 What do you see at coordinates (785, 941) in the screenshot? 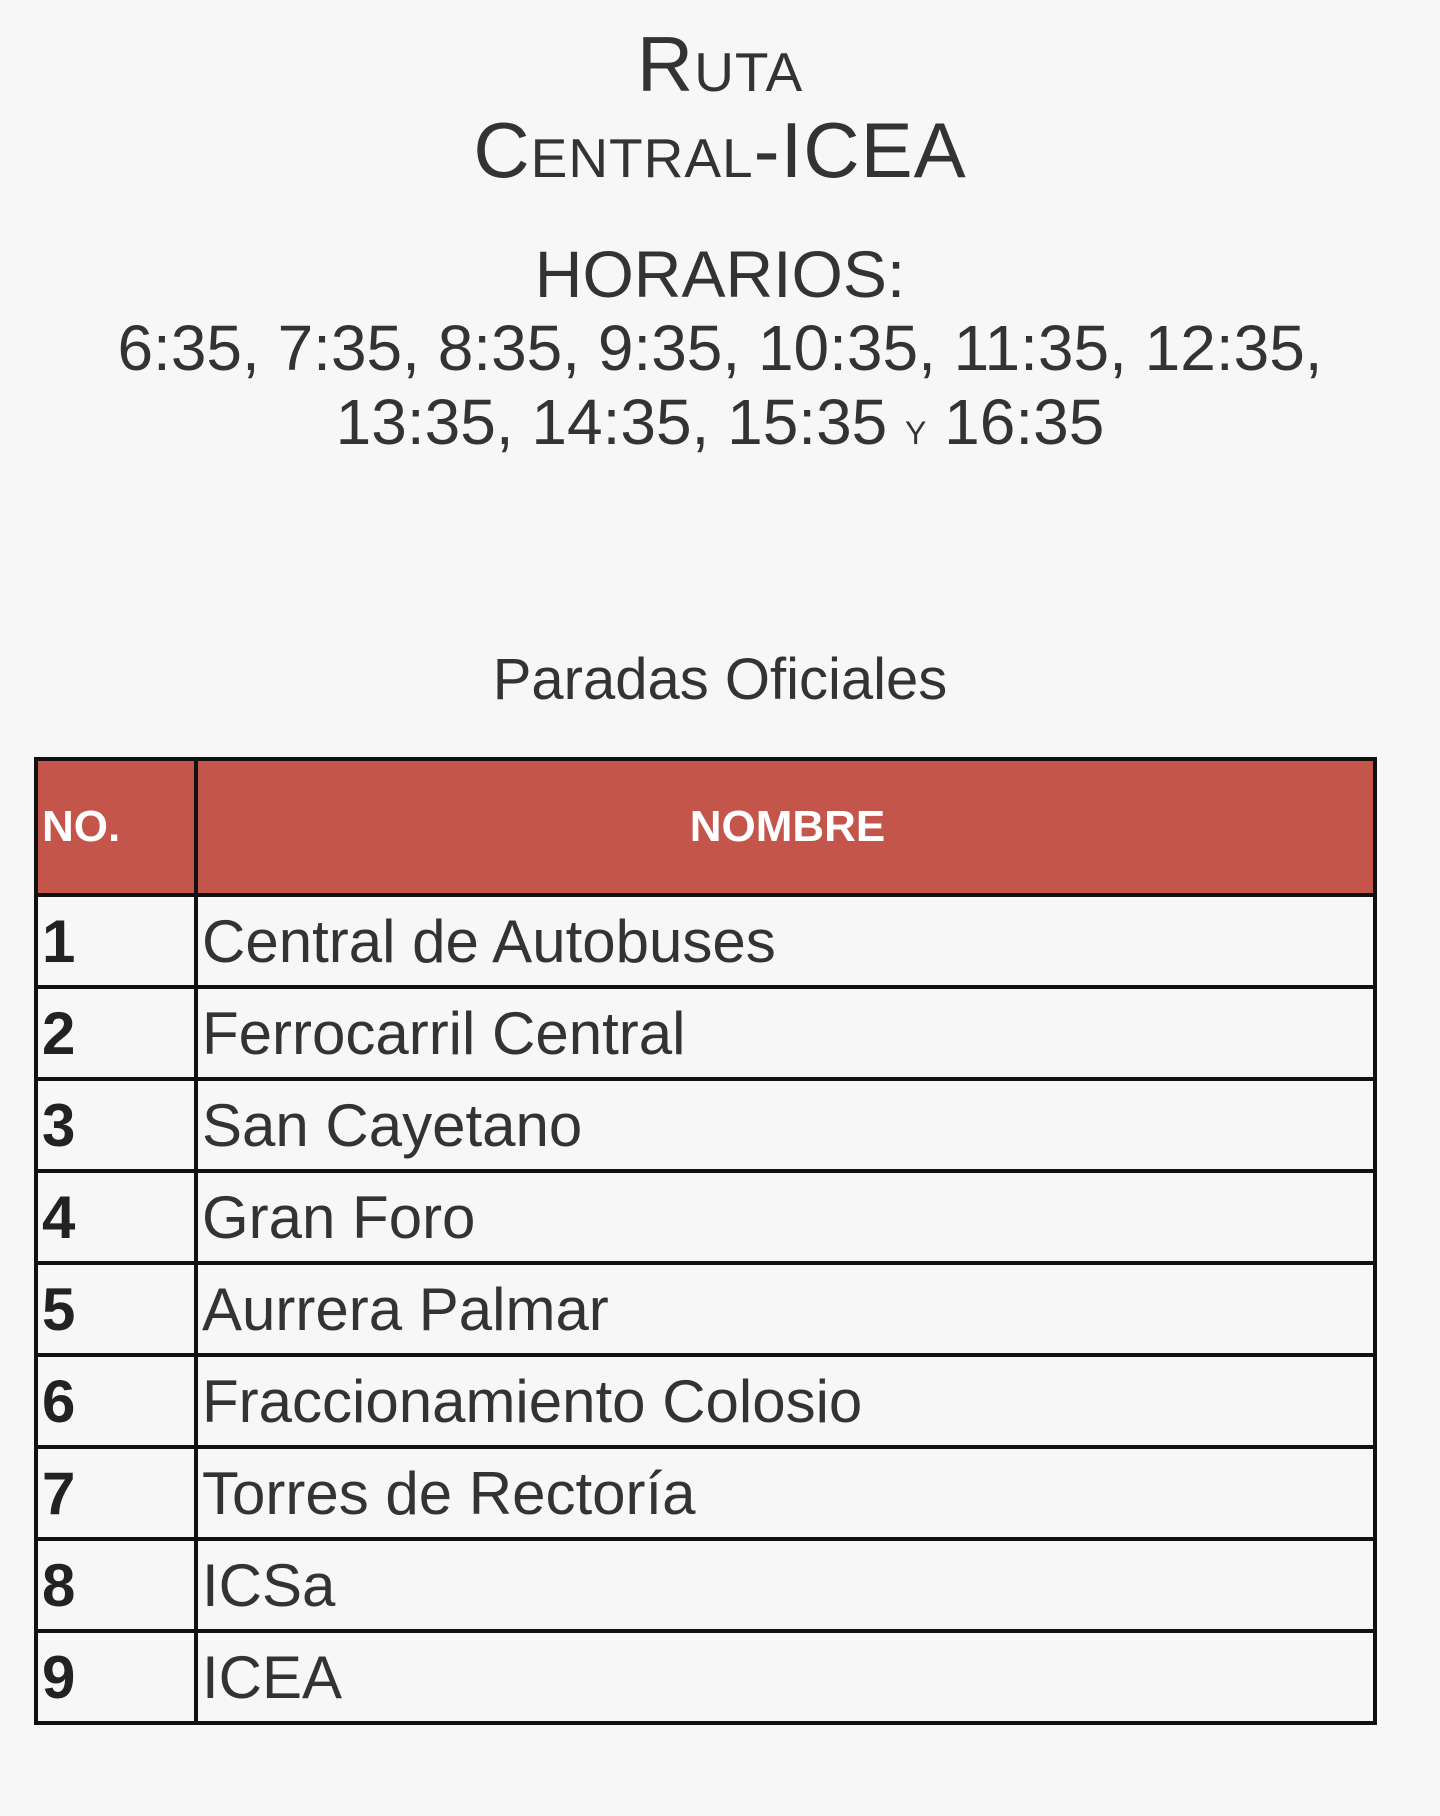
I see `stop-name: Central de Autobuses` at bounding box center [785, 941].